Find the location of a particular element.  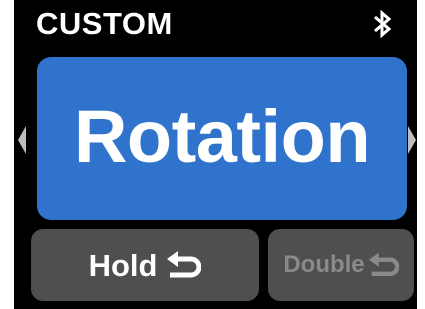

hold-button: Hold is located at coordinates (145, 265).